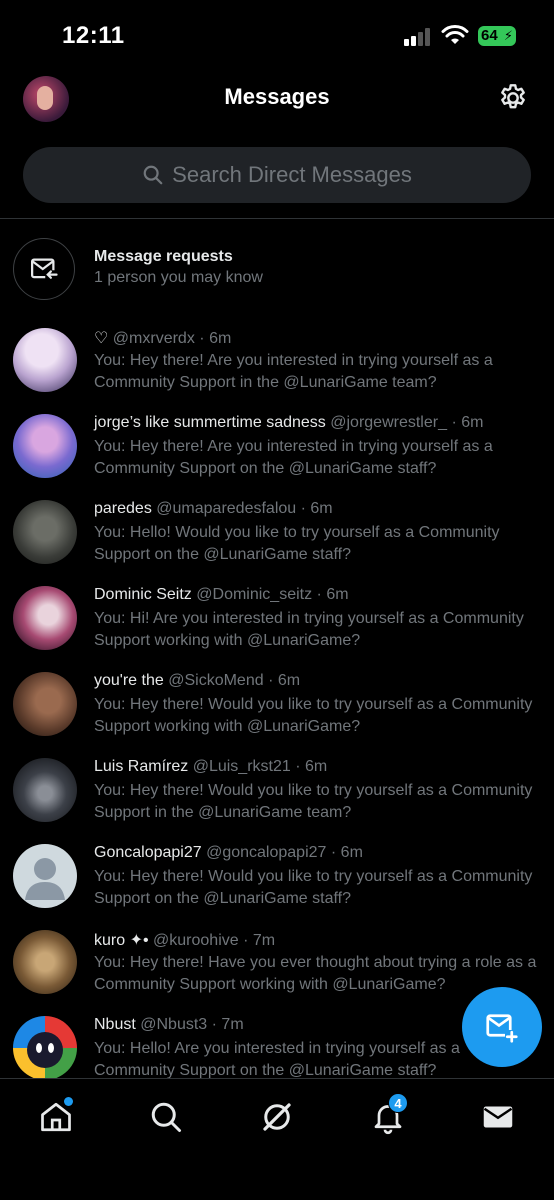 Image resolution: width=554 pixels, height=1200 pixels. I want to click on conversation-header: ♡ @mxrverdx · 6m, so click(162, 338).